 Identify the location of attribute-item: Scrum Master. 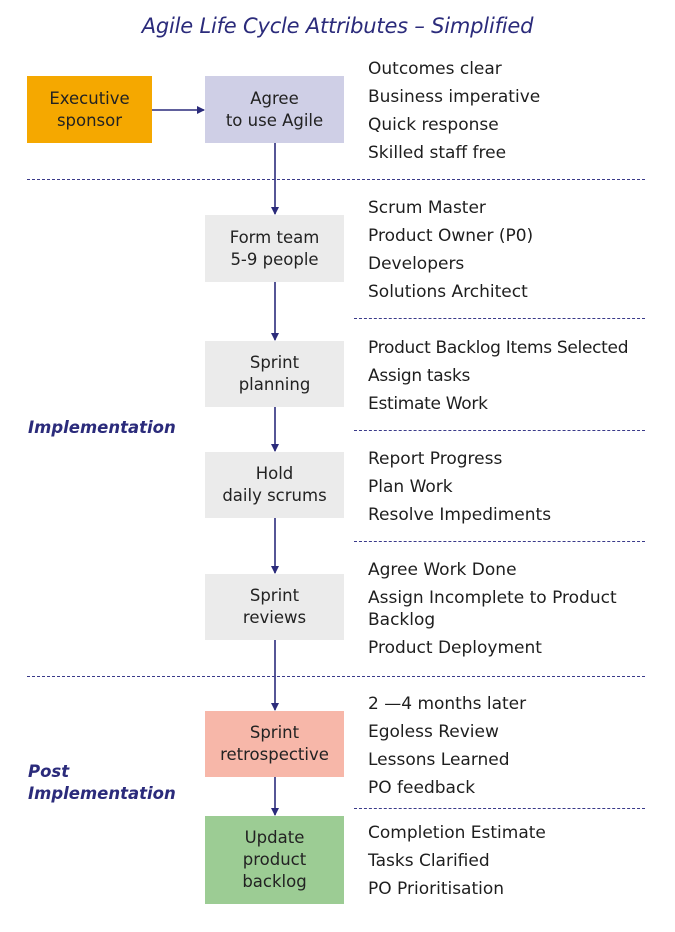
(427, 208).